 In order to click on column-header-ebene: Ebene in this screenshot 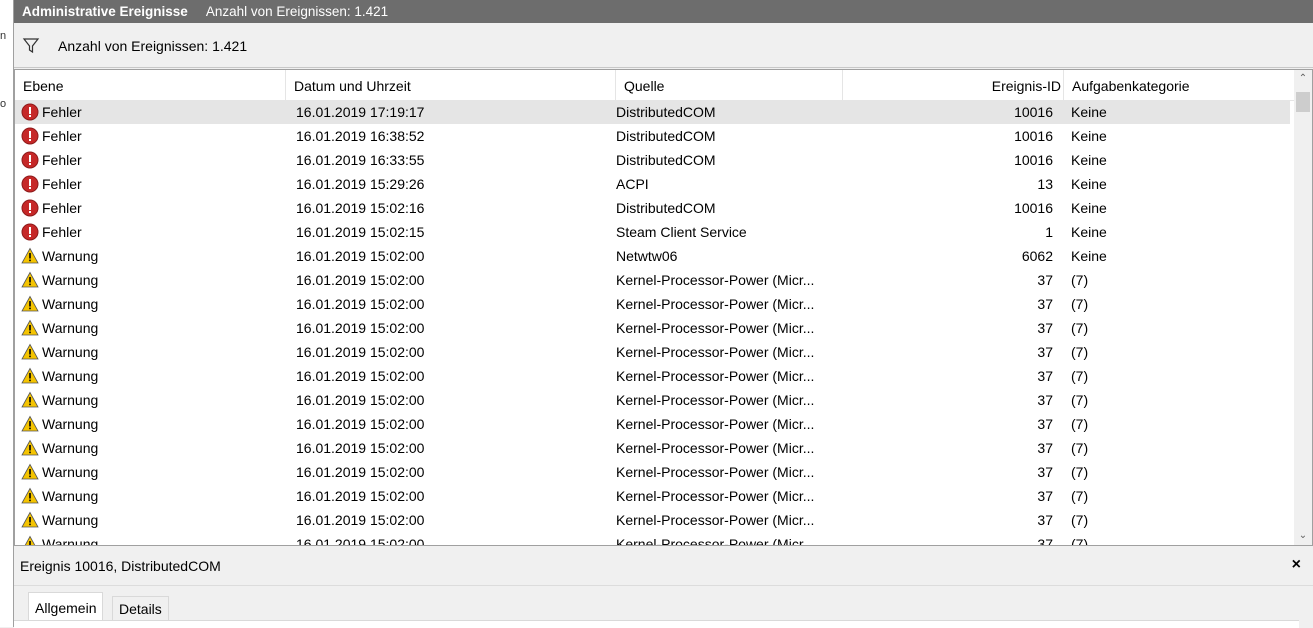, I will do `click(150, 85)`.